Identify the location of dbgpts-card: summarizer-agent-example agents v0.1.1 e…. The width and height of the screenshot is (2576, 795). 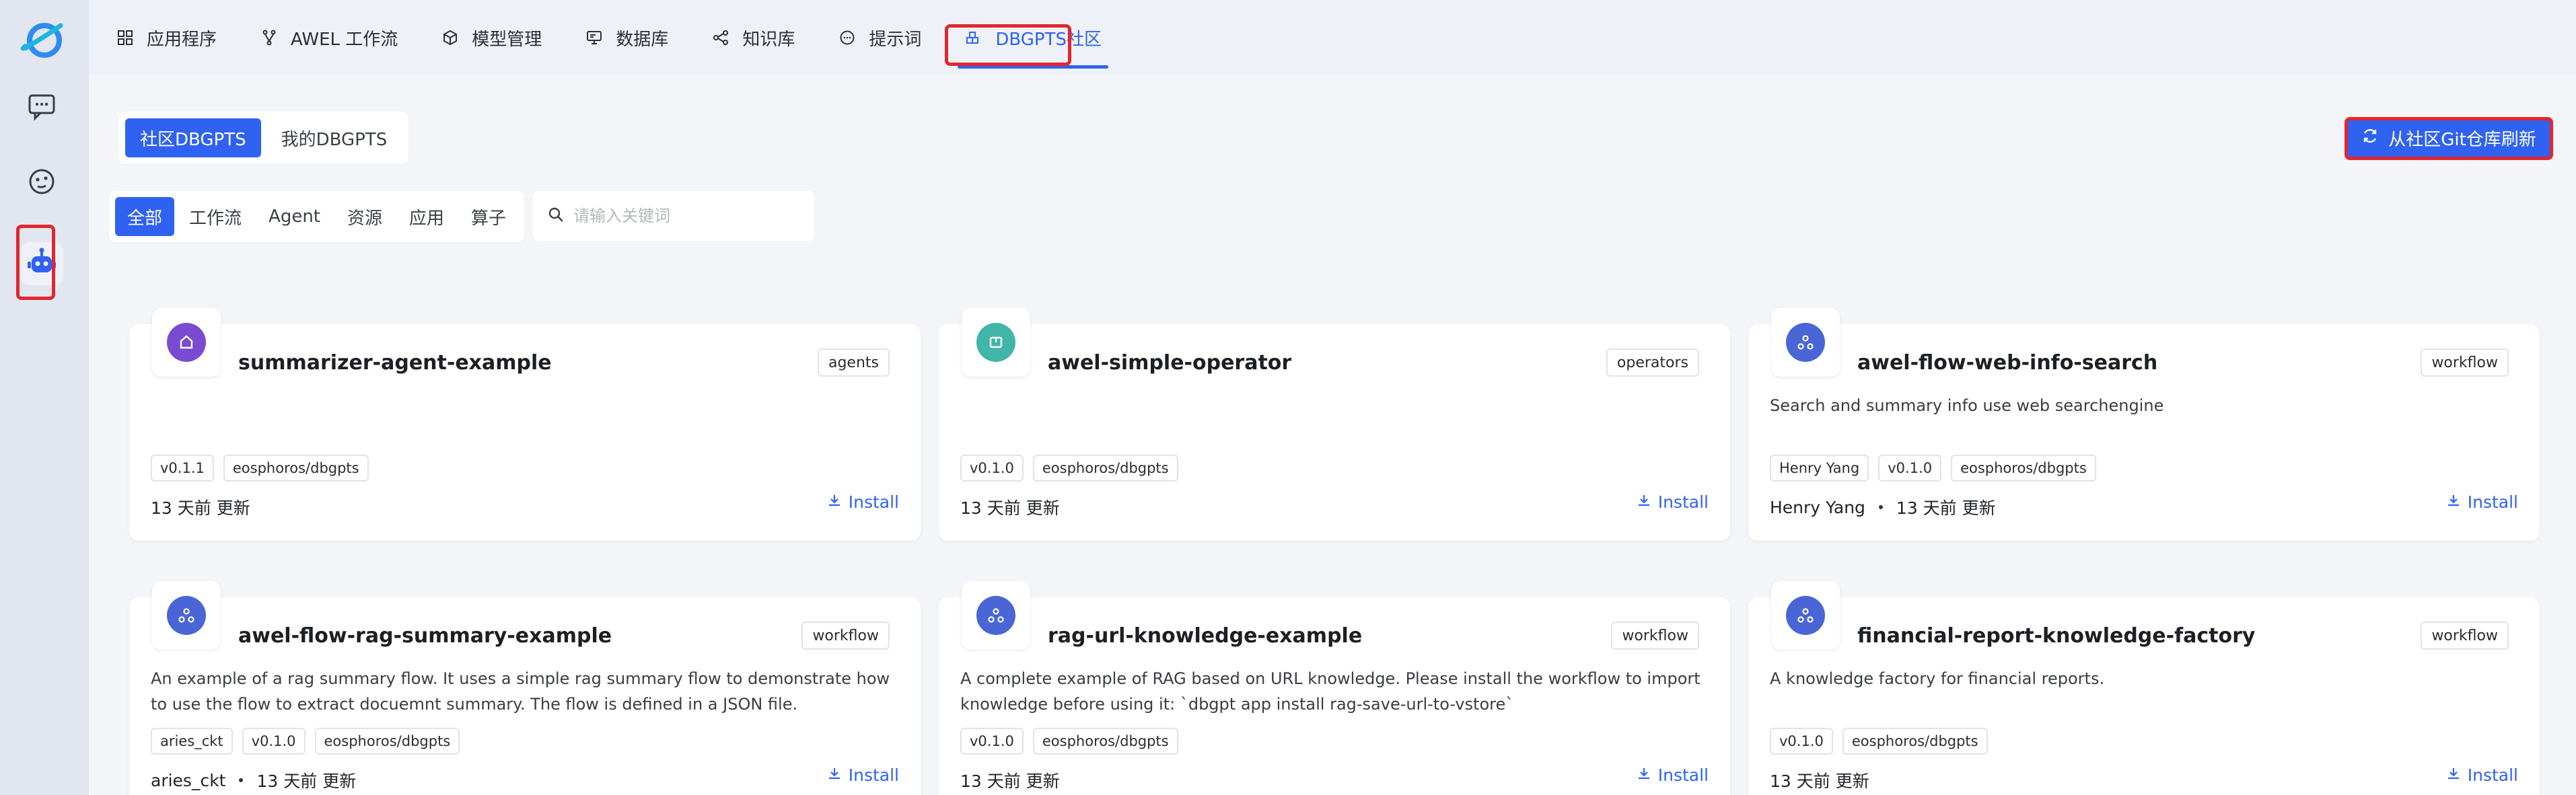
(525, 424).